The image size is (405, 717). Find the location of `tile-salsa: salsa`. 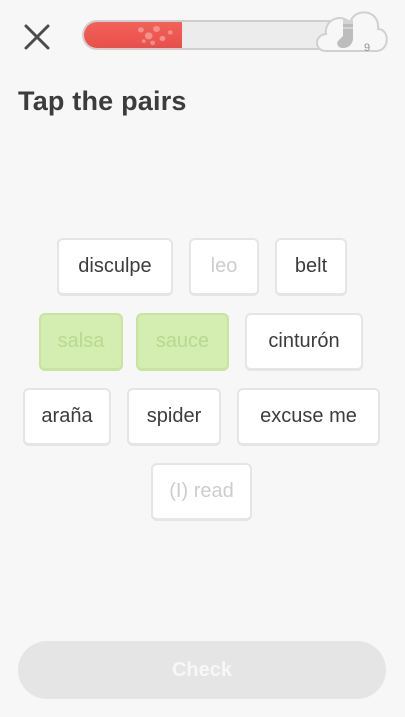

tile-salsa: salsa is located at coordinates (81, 342).